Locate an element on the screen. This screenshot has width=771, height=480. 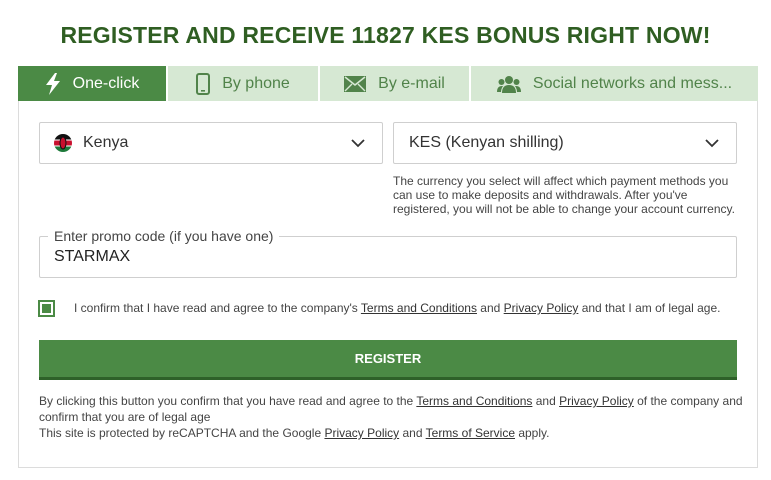
tab-one-click: One-click is located at coordinates (93, 83).